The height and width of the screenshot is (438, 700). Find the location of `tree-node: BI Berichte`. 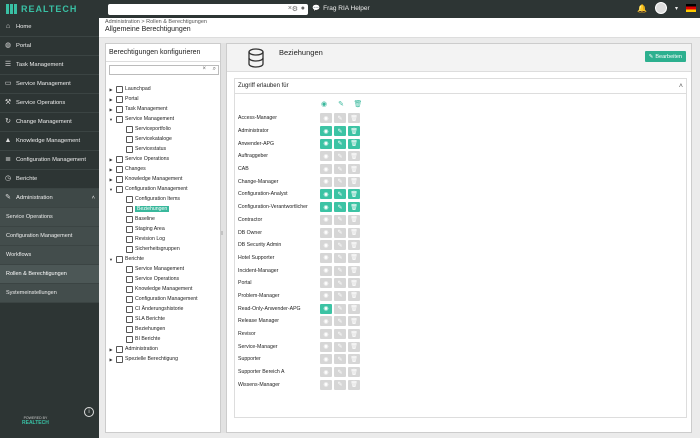

tree-node: BI Berichte is located at coordinates (164, 339).